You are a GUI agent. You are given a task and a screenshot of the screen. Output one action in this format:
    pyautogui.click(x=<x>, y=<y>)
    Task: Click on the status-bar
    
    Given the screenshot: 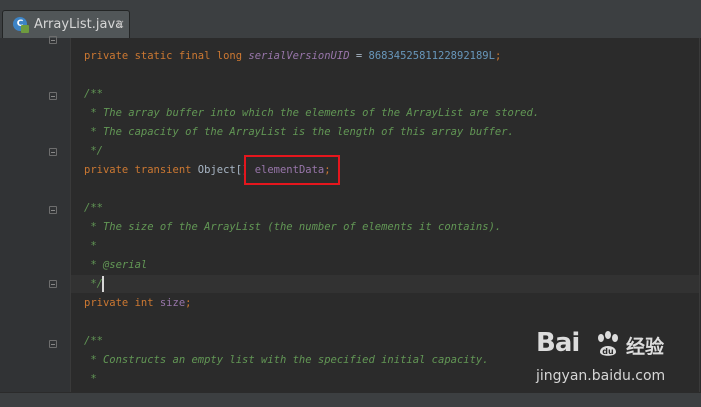 What is the action you would take?
    pyautogui.click(x=350, y=399)
    